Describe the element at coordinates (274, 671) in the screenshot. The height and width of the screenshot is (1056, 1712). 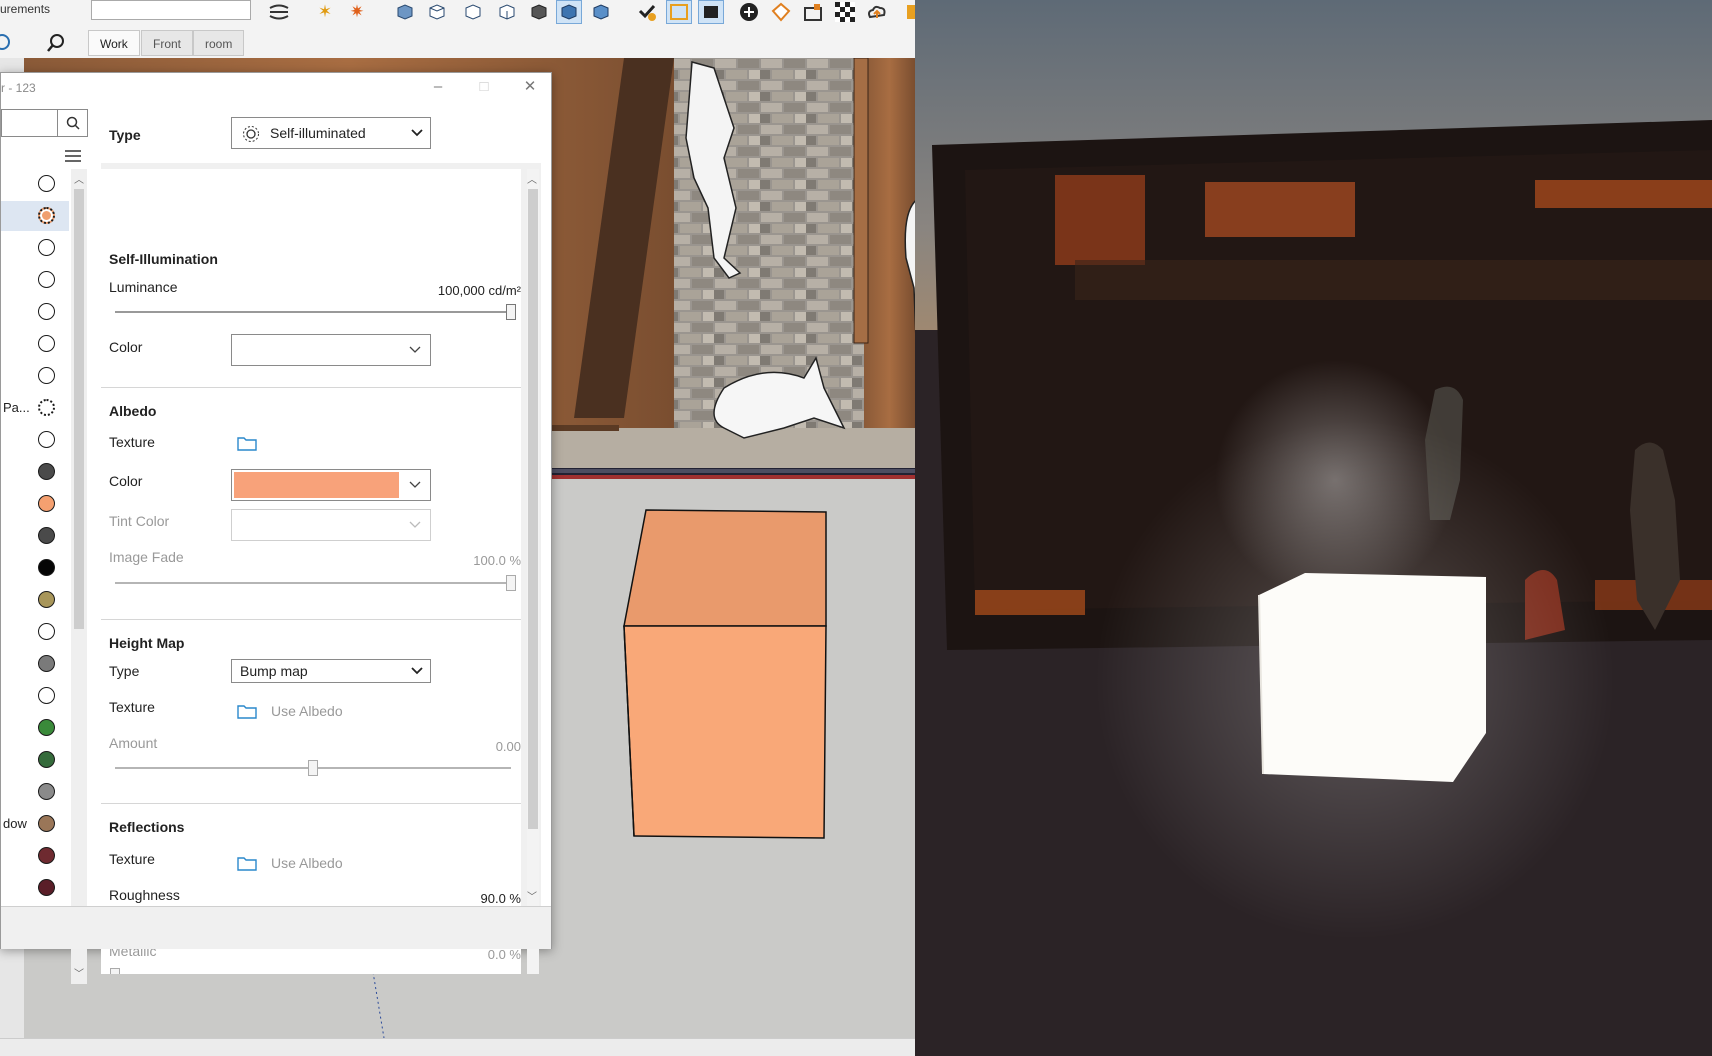
I see `height-map-type-value: Bump map` at that location.